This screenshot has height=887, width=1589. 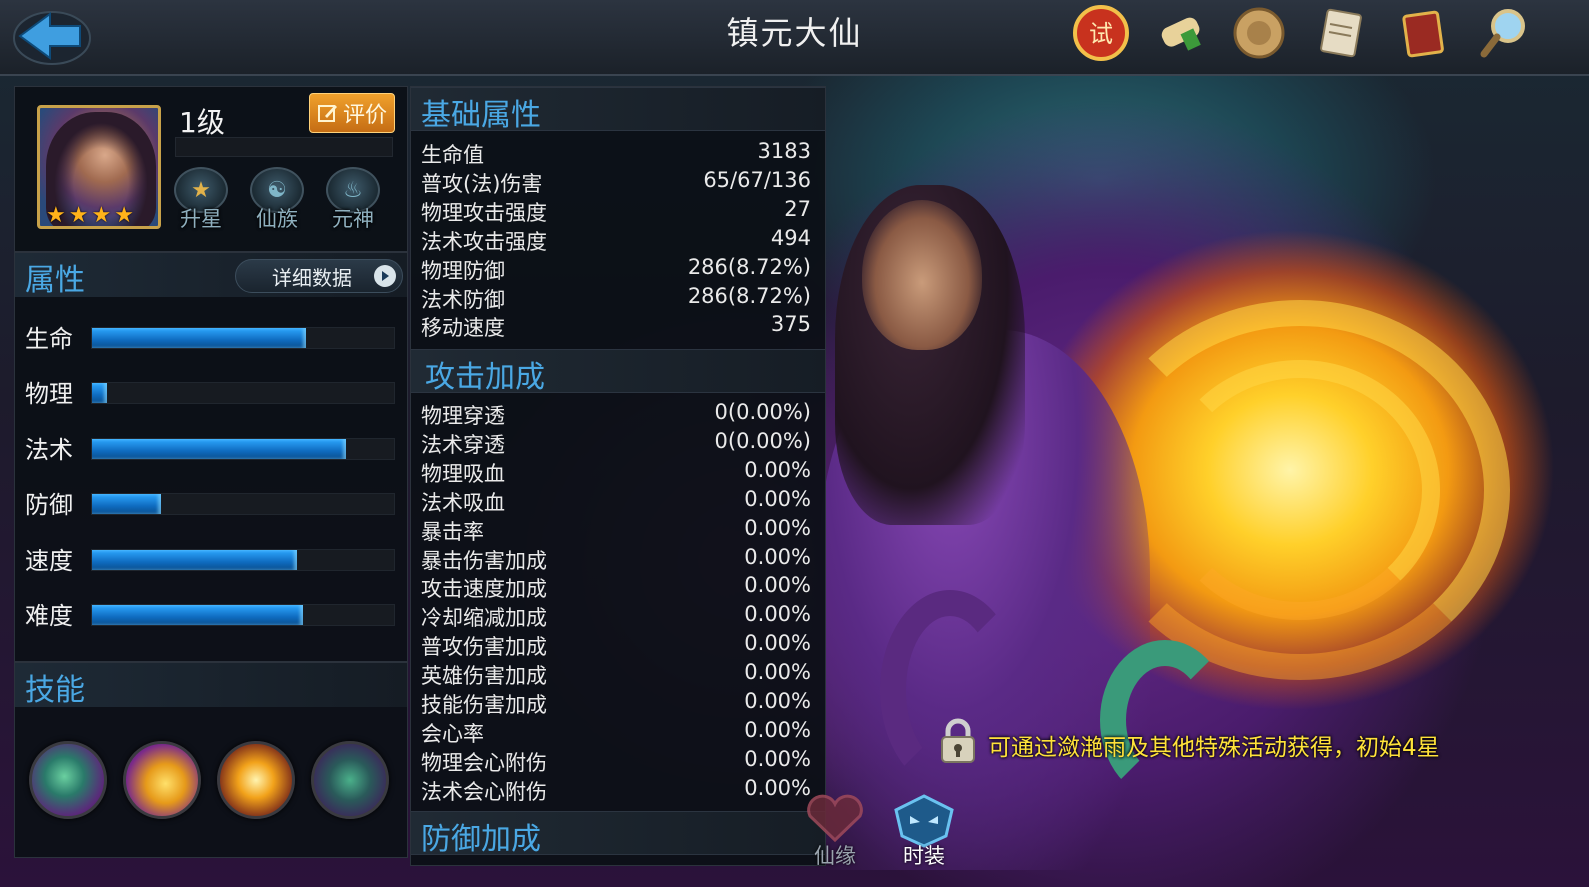 What do you see at coordinates (616, 558) in the screenshot?
I see `attribute-row: 暴击伤害加成 0.00%` at bounding box center [616, 558].